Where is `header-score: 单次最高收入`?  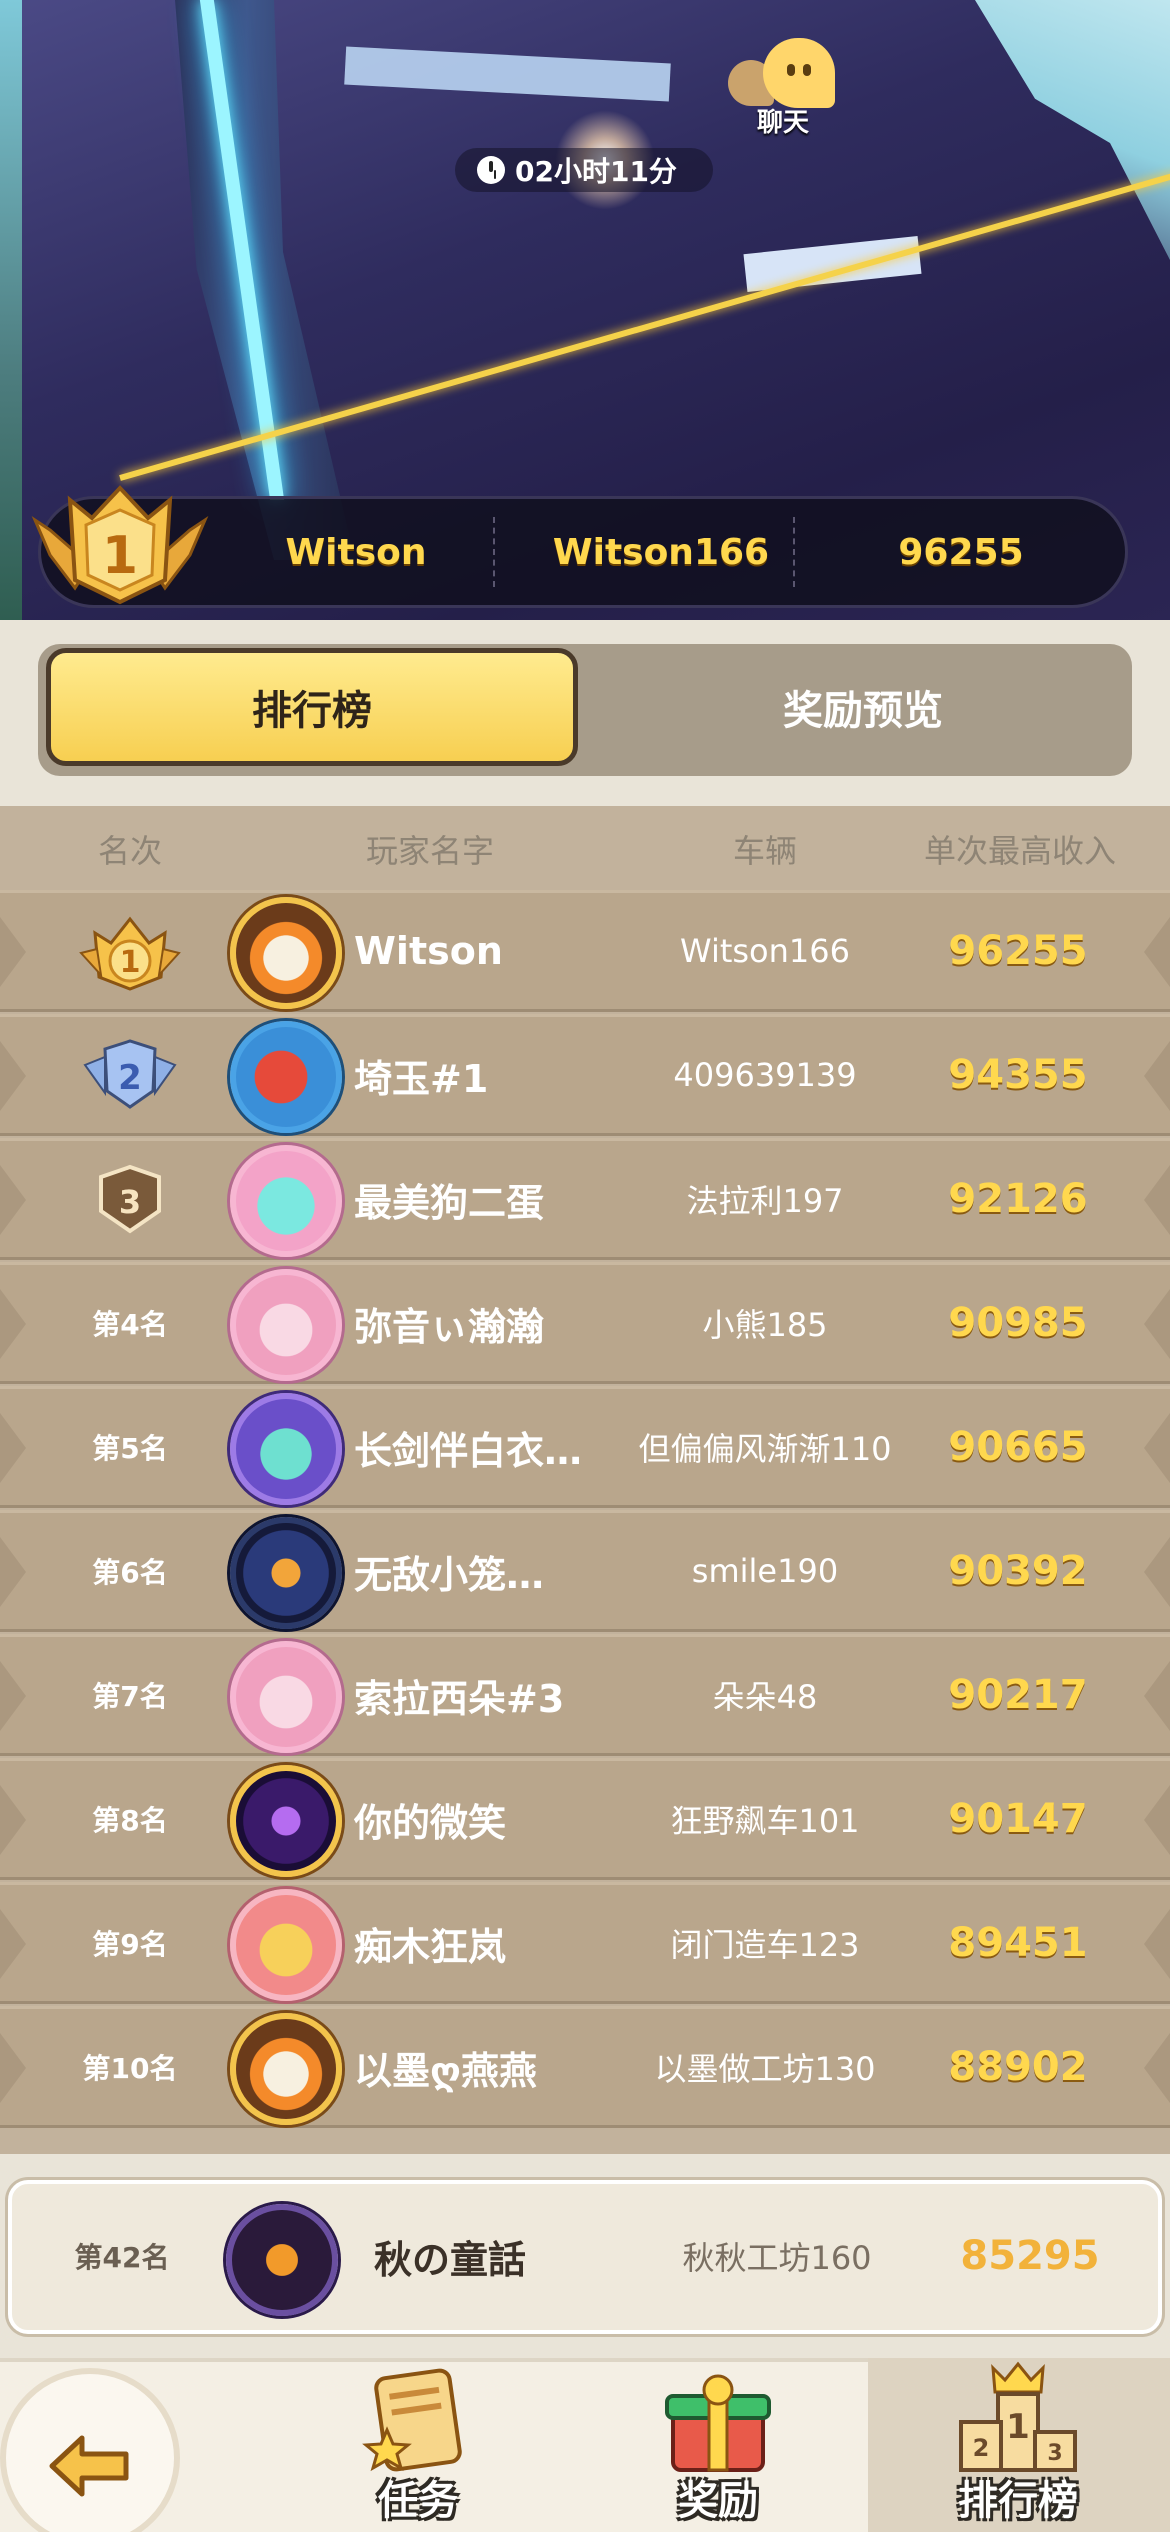
header-score: 单次最高收入 is located at coordinates (1019, 851).